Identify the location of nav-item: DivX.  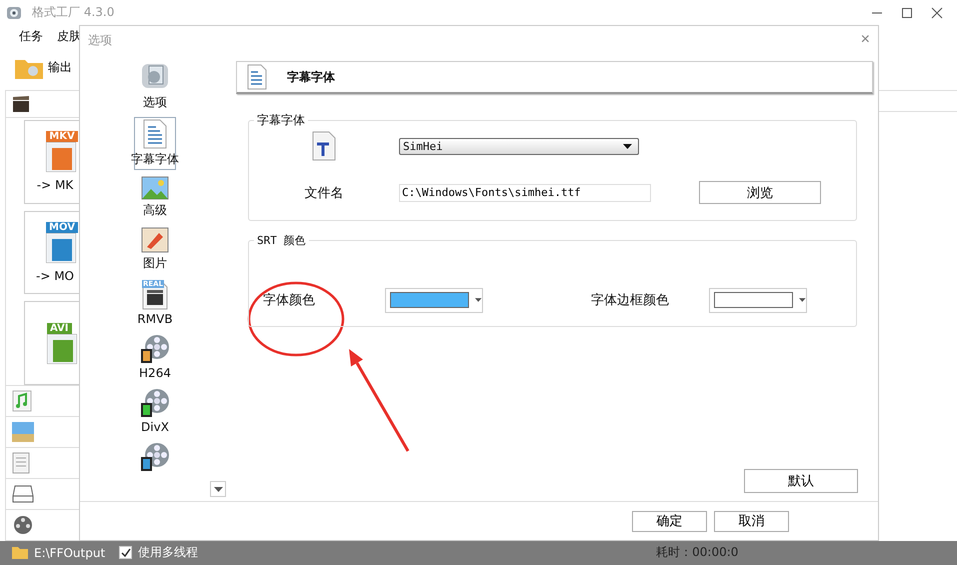
(155, 411).